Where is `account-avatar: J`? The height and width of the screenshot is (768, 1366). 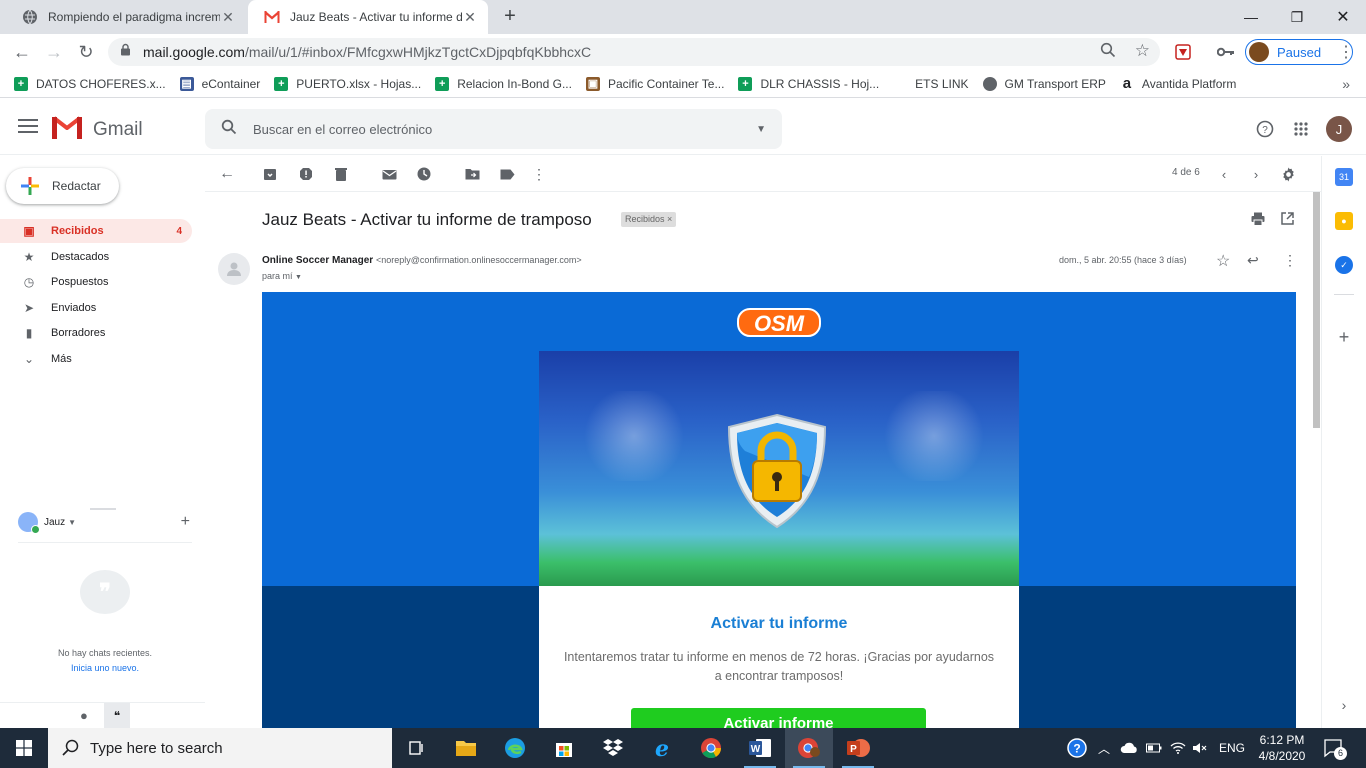
account-avatar: J is located at coordinates (1339, 129).